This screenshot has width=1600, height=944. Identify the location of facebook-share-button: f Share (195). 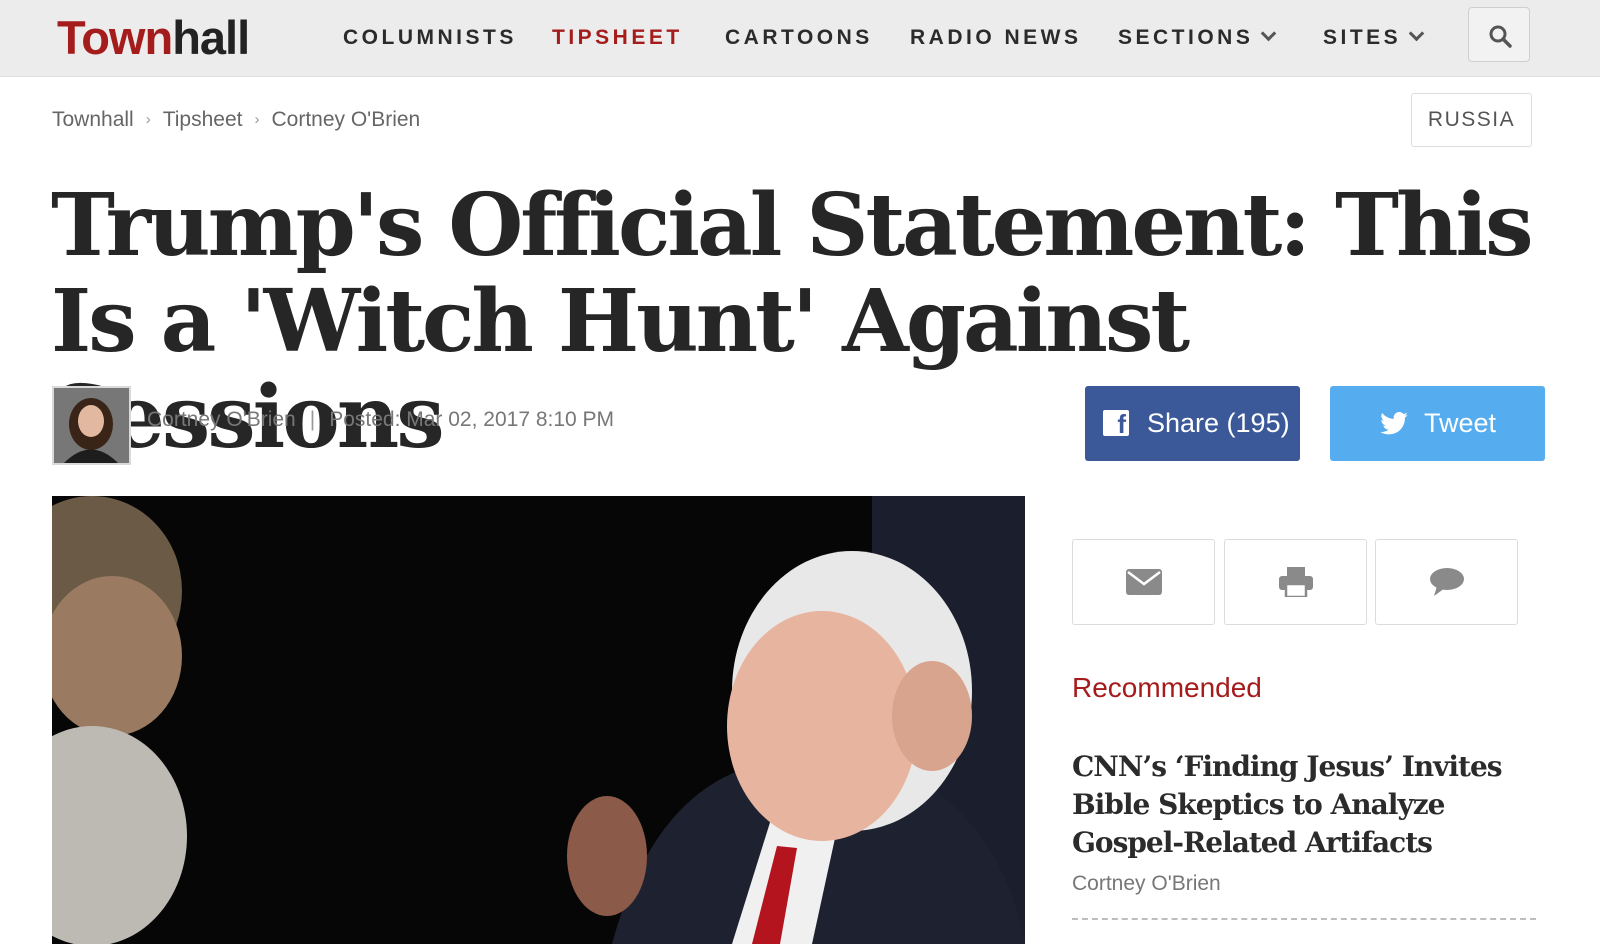
(1192, 423).